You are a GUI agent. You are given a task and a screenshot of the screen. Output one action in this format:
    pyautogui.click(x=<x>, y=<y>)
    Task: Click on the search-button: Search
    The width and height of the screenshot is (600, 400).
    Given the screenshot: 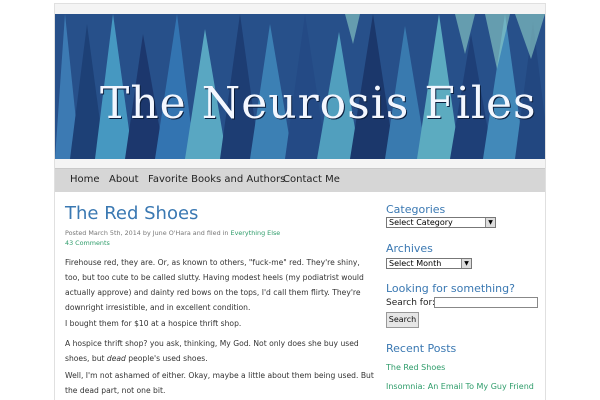 What is the action you would take?
    pyautogui.click(x=402, y=320)
    